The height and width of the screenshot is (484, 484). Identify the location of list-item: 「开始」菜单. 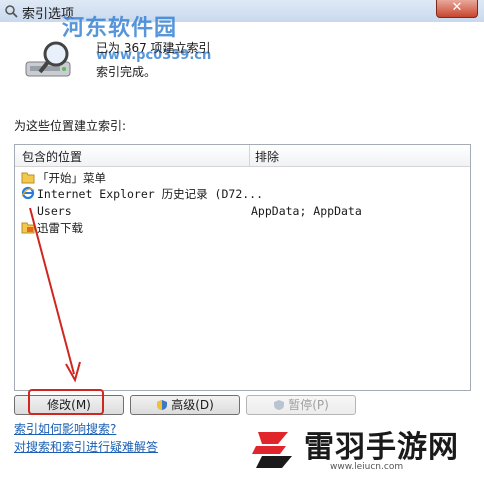
(242, 177).